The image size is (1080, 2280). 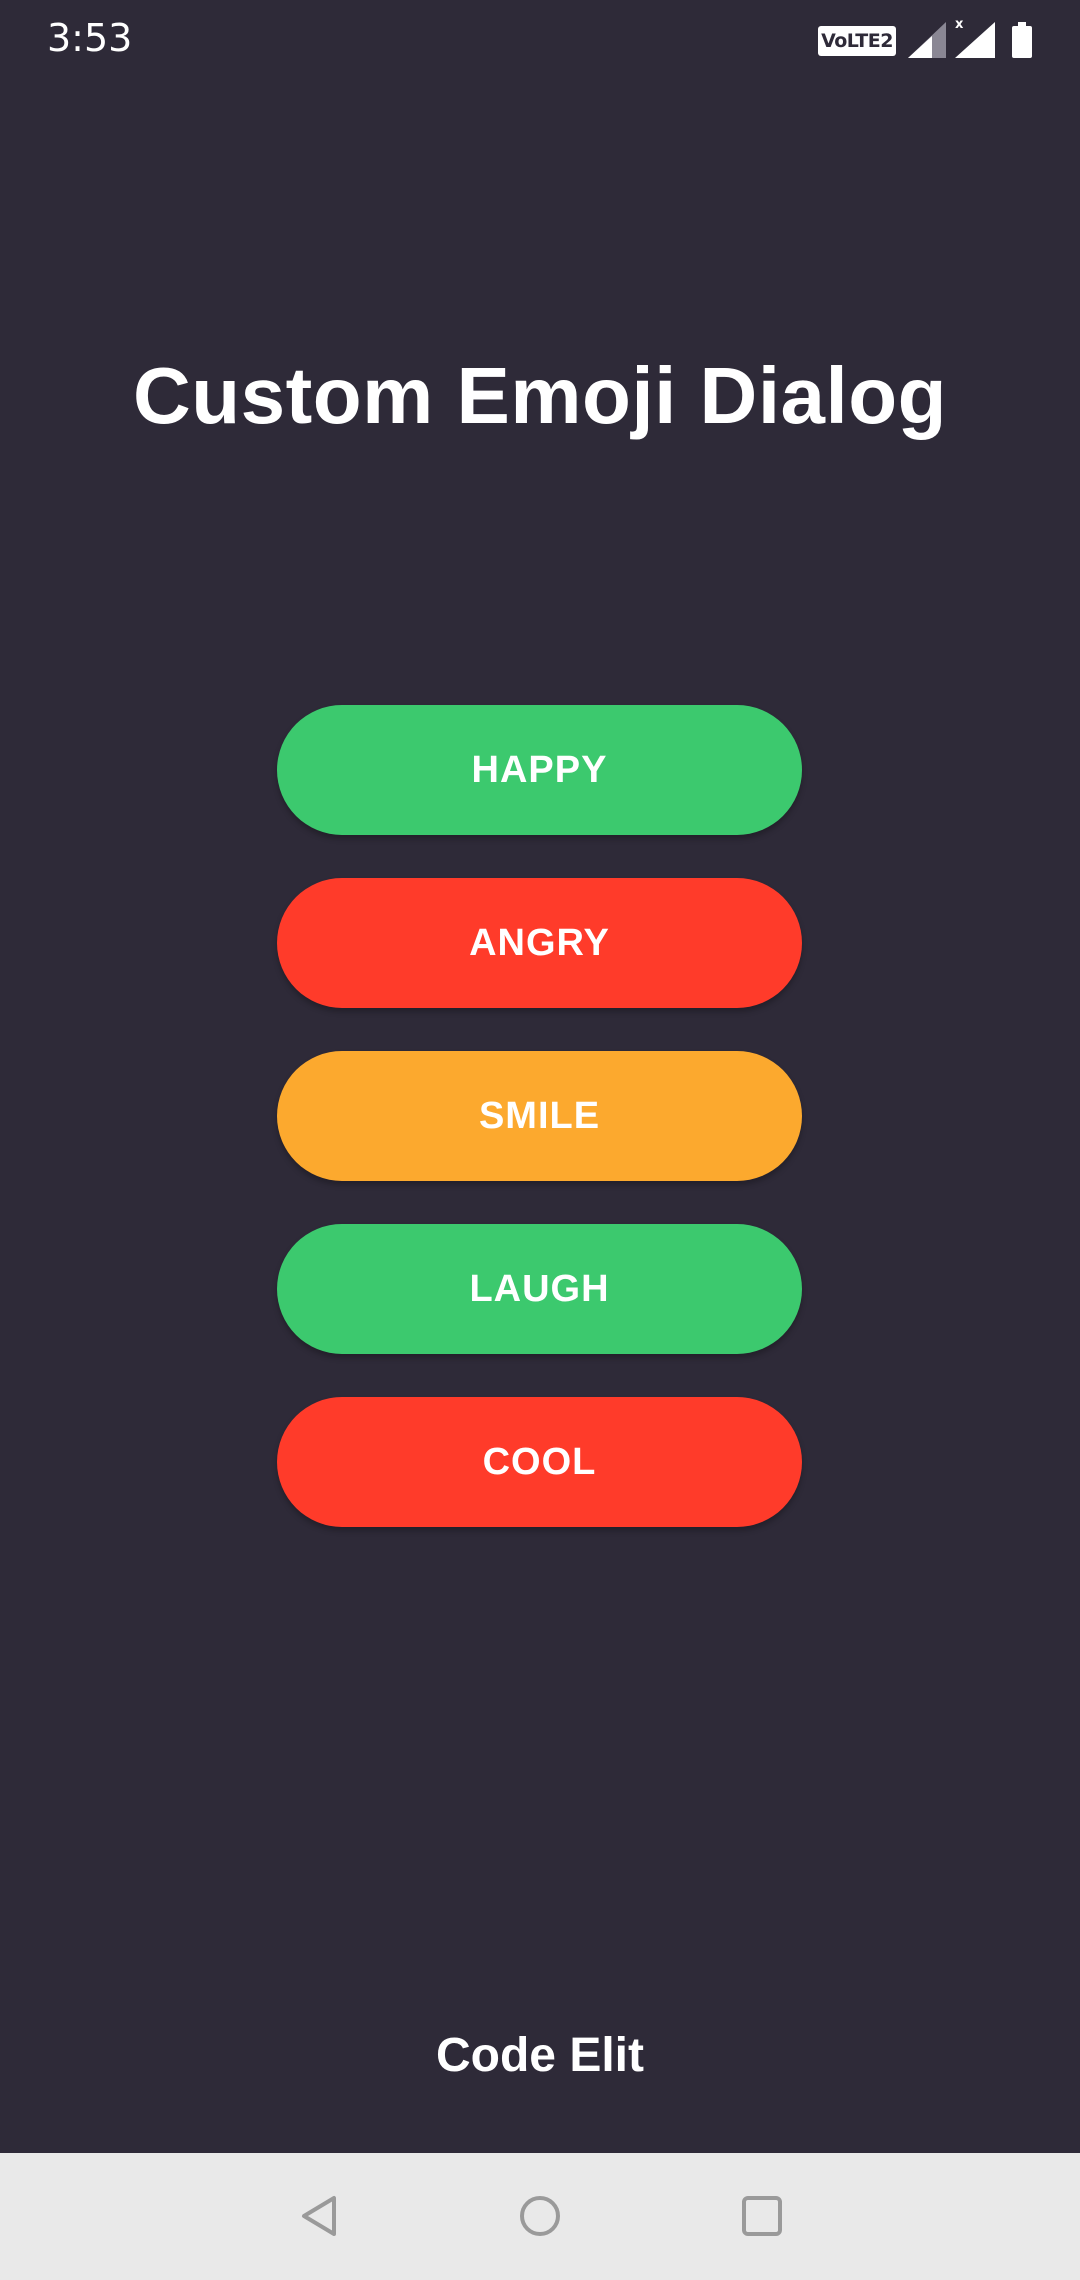 What do you see at coordinates (539, 943) in the screenshot?
I see `angry-button: ANGRY` at bounding box center [539, 943].